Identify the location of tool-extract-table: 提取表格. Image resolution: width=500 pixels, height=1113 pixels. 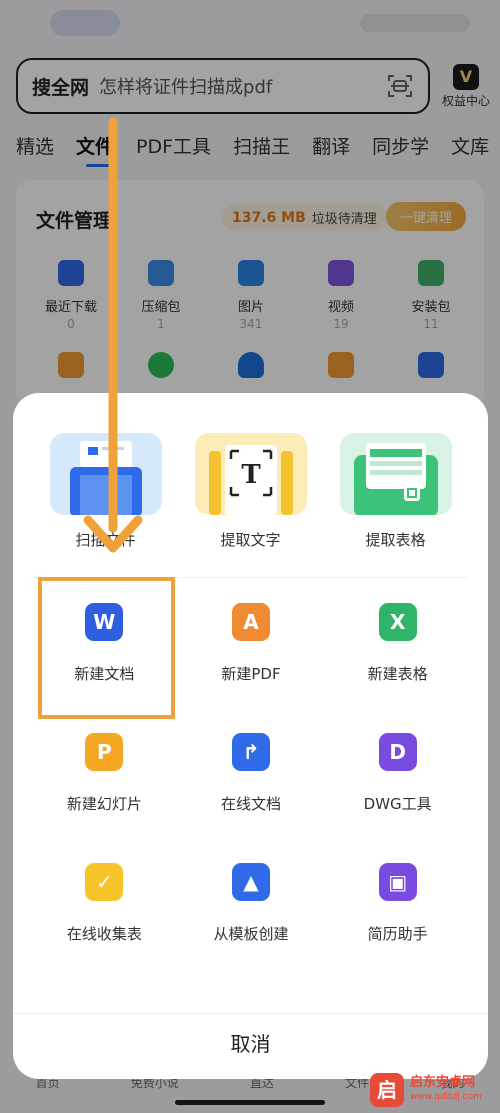
(395, 491).